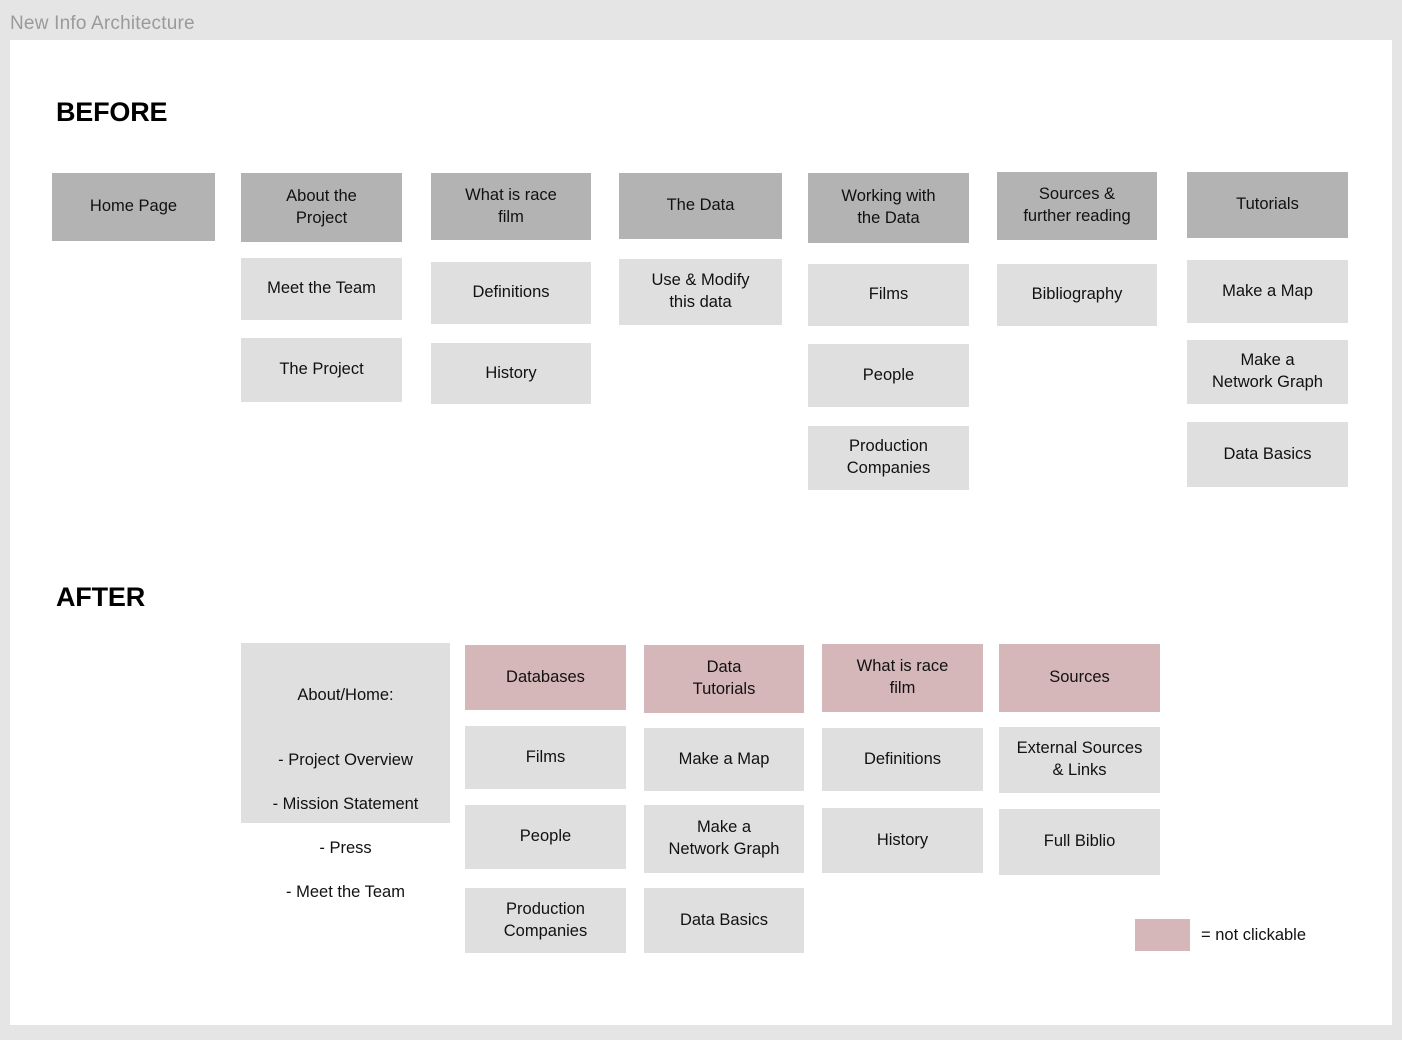  I want to click on after-node-make-a-network-graph: Make a Network Graph, so click(724, 839).